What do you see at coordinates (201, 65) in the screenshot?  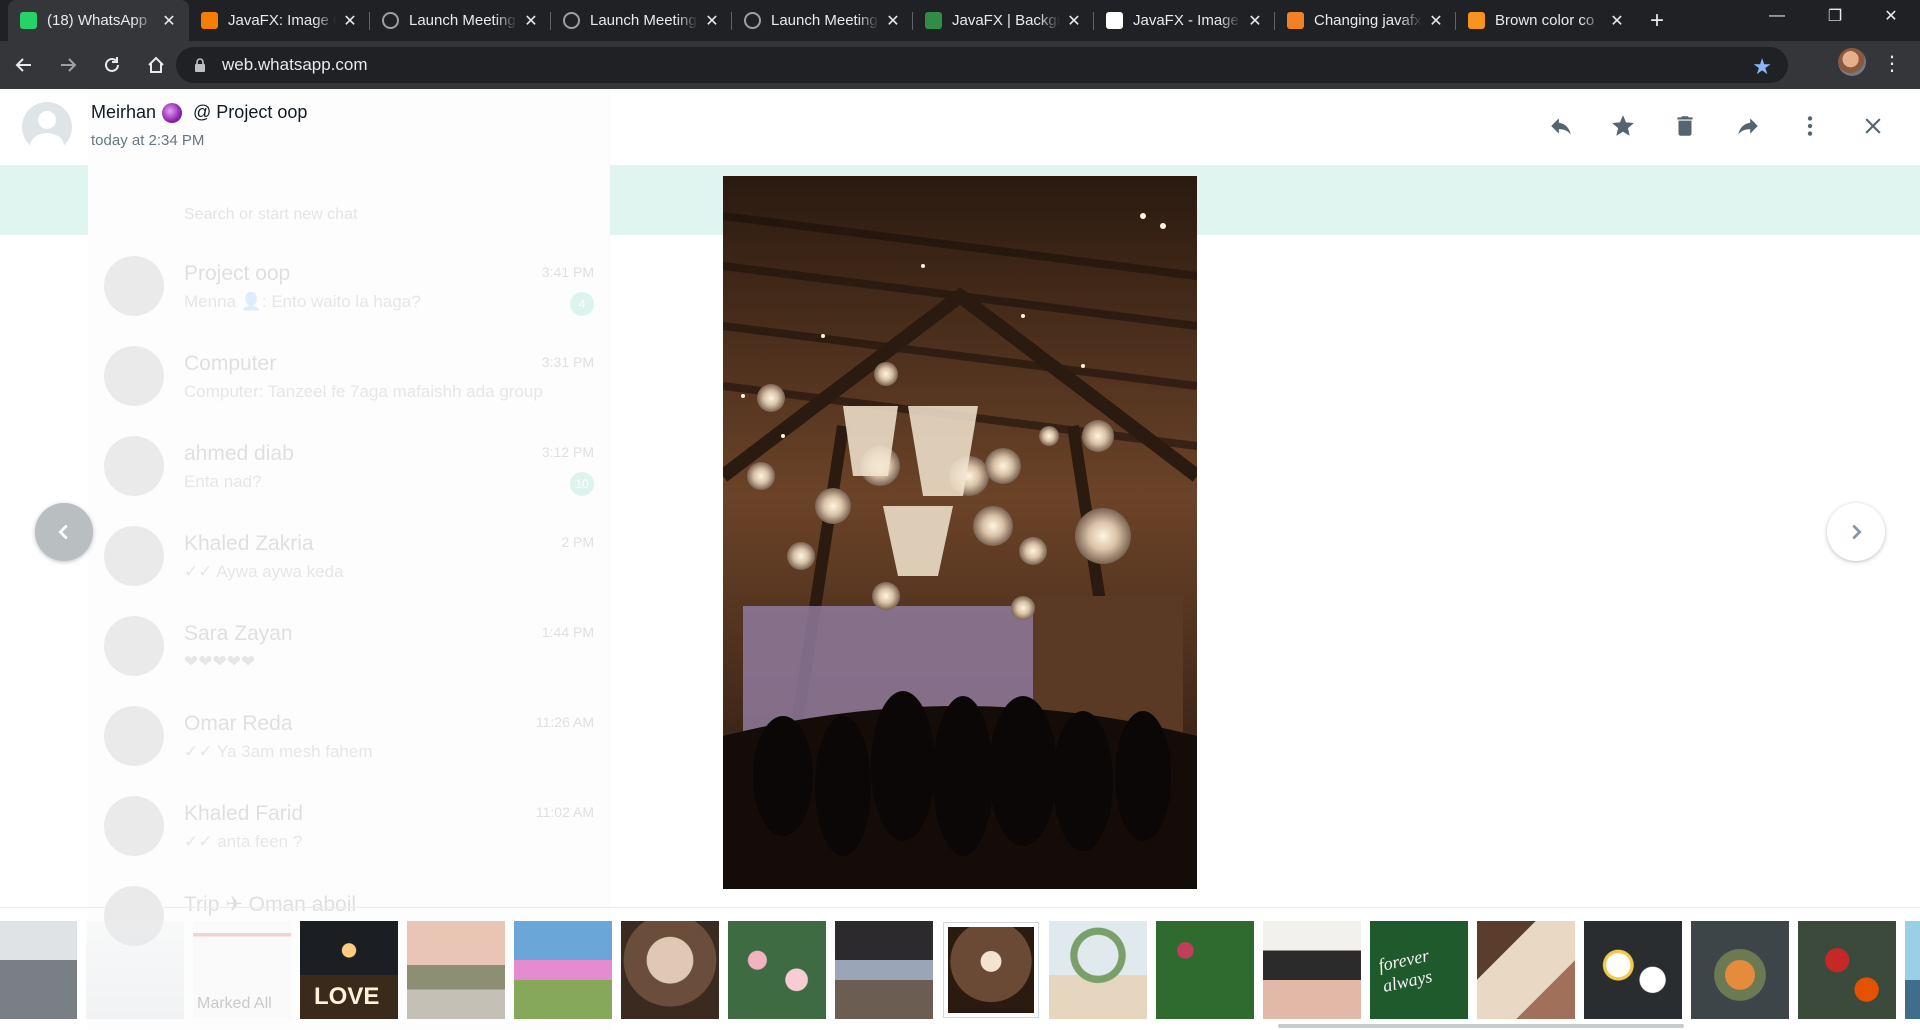 I see `lock-icon` at bounding box center [201, 65].